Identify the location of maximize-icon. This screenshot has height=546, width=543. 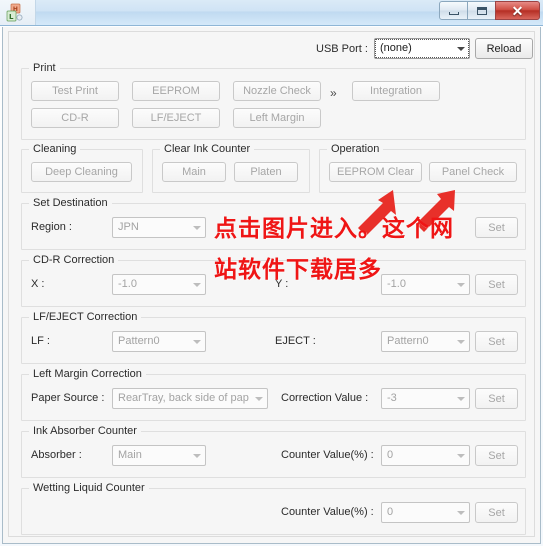
(481, 10).